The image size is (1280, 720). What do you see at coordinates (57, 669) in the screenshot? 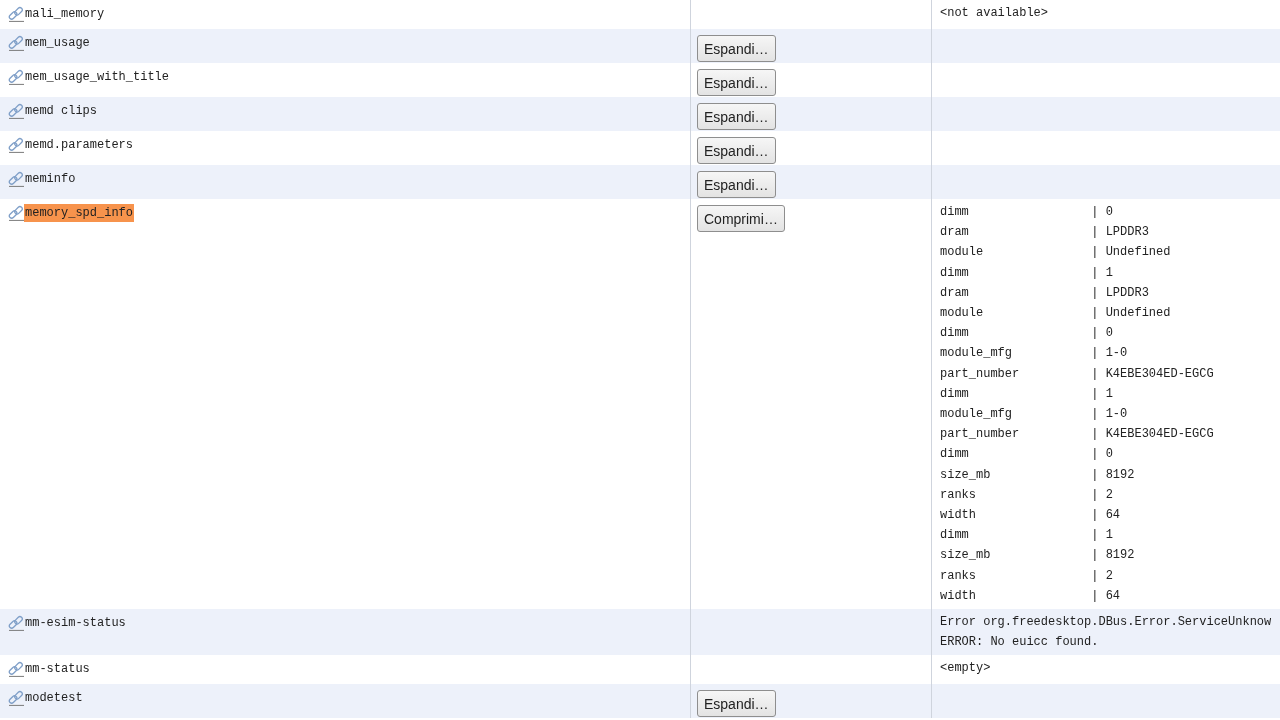
I see `command-link: mm-status` at bounding box center [57, 669].